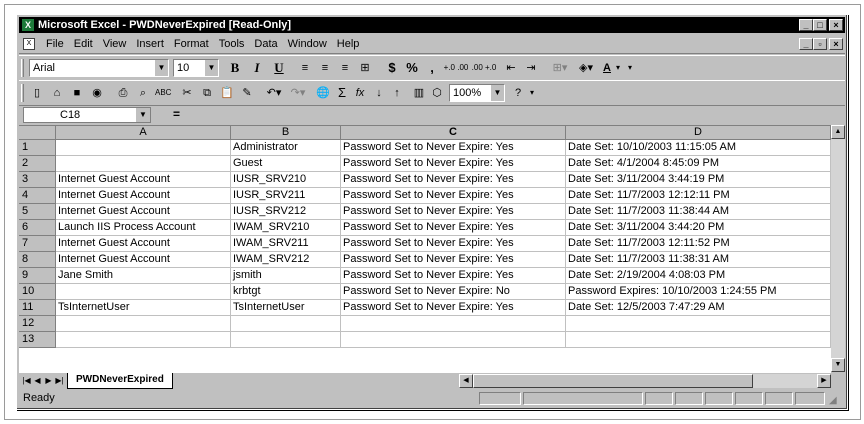 This screenshot has height=424, width=864. I want to click on row-header: 11, so click(37, 308).